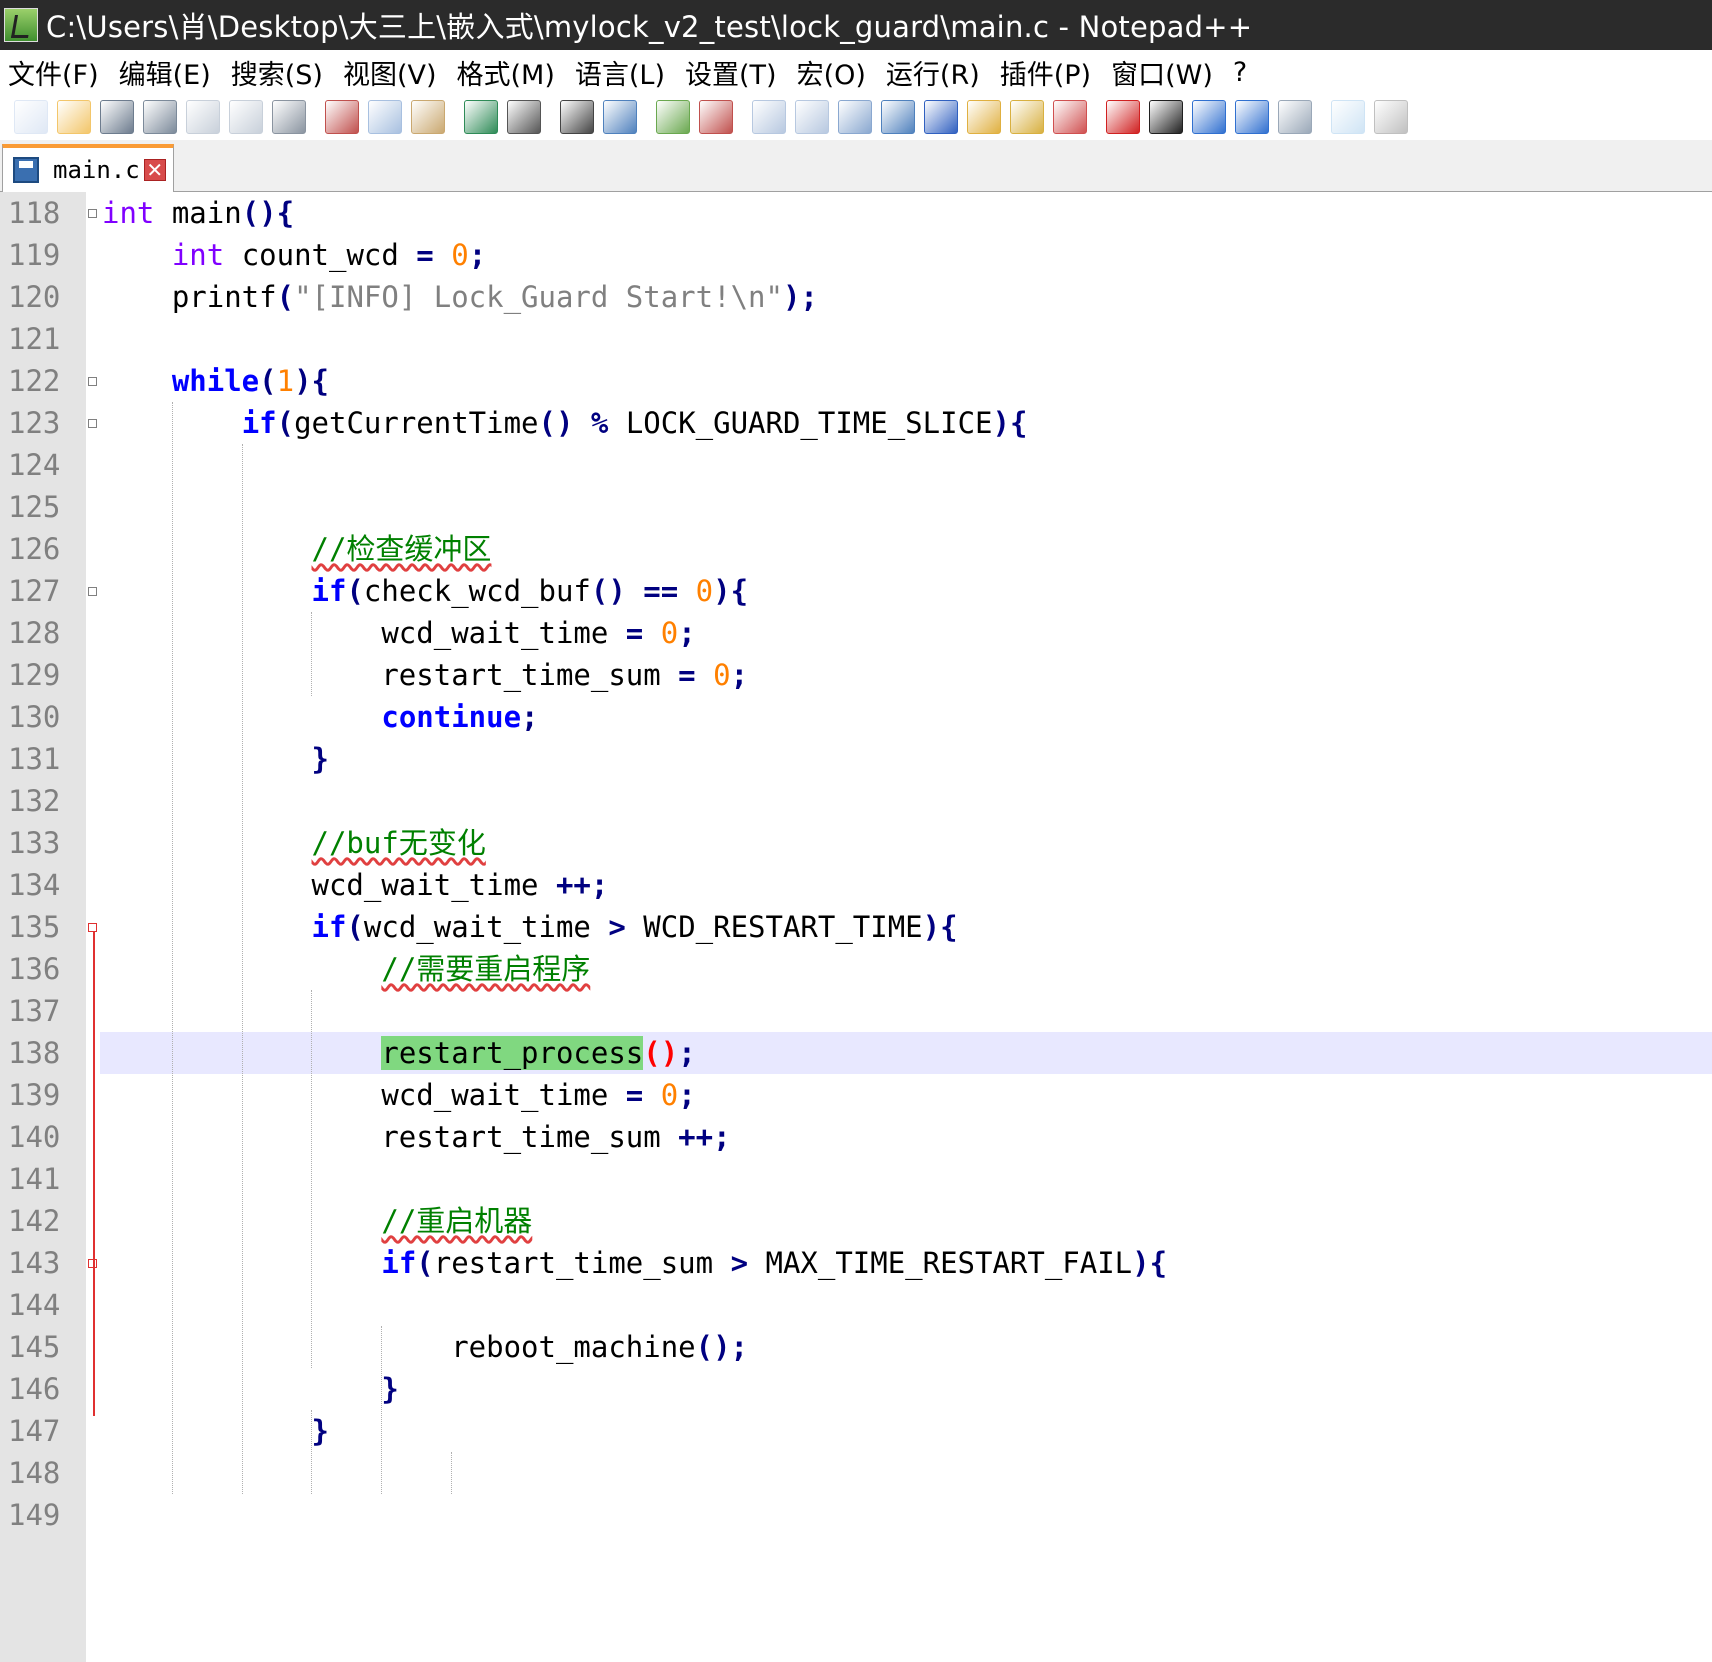 The width and height of the screenshot is (1712, 1662). What do you see at coordinates (34, 759) in the screenshot?
I see `line-number: 131` at bounding box center [34, 759].